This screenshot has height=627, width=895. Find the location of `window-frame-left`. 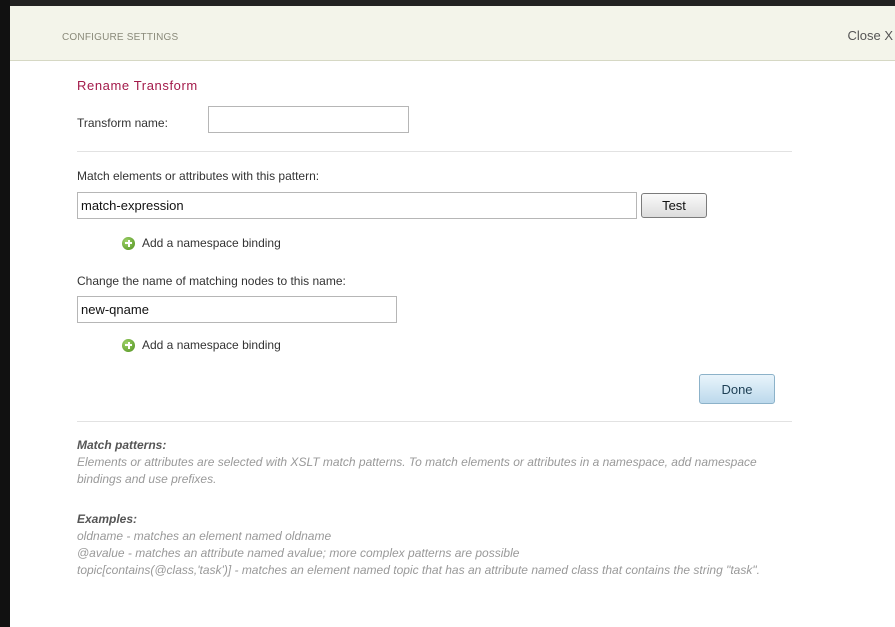

window-frame-left is located at coordinates (5, 313).